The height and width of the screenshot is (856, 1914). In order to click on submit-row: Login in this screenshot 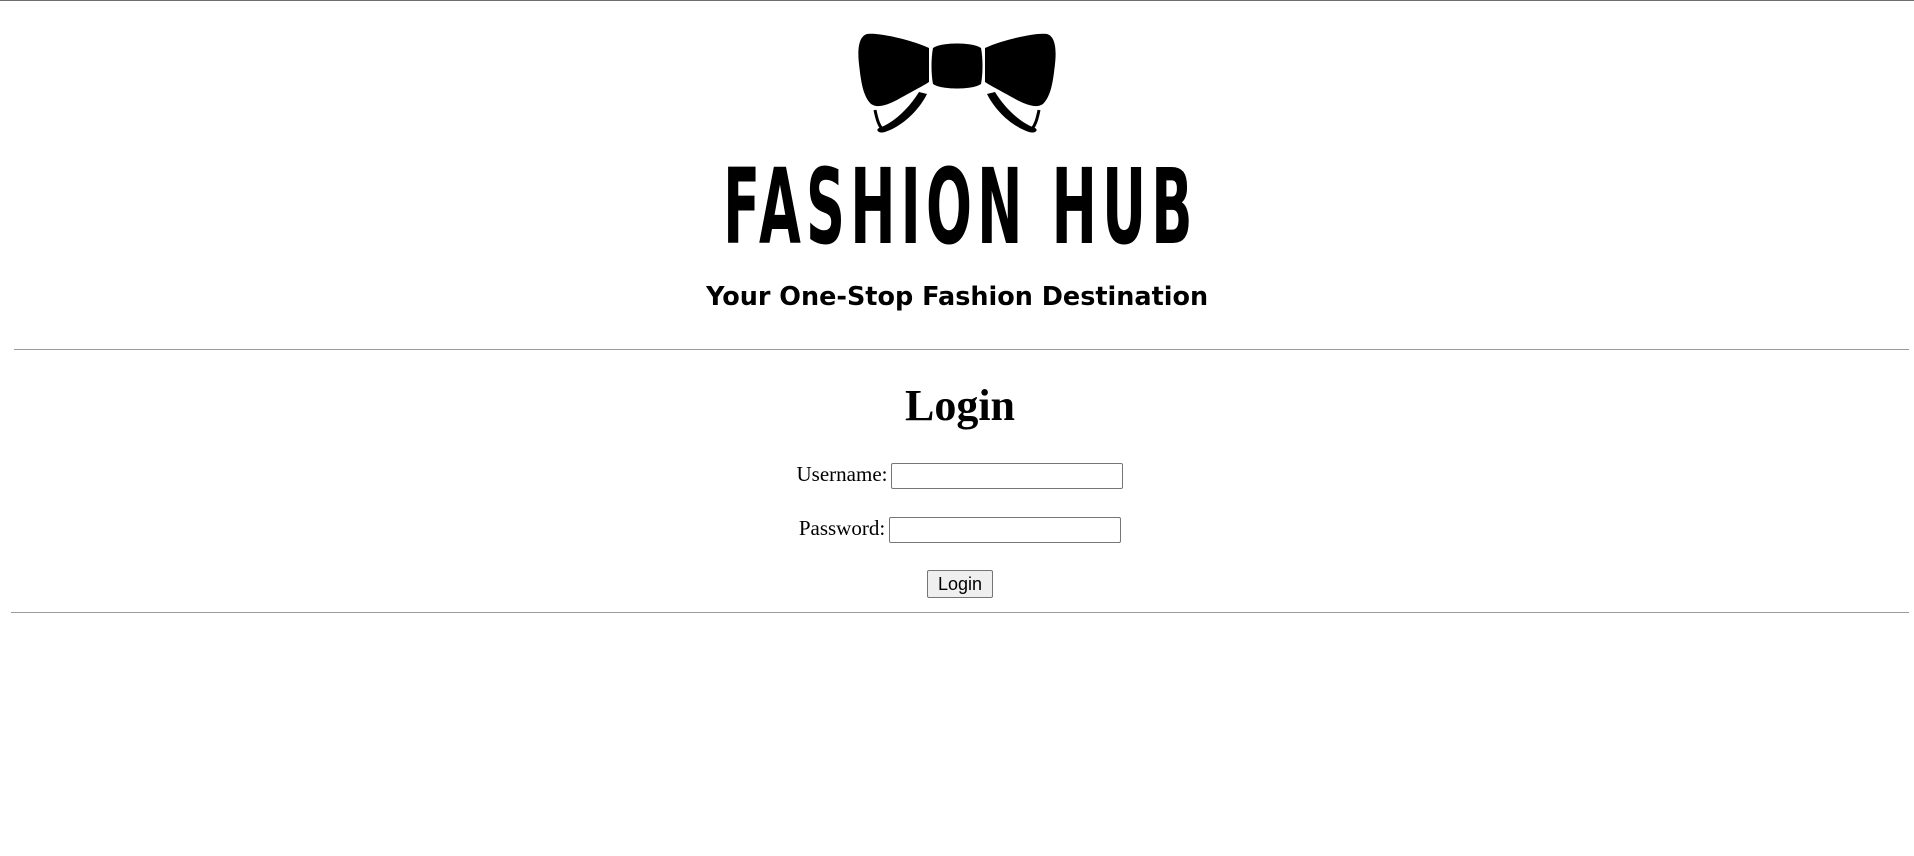, I will do `click(957, 584)`.